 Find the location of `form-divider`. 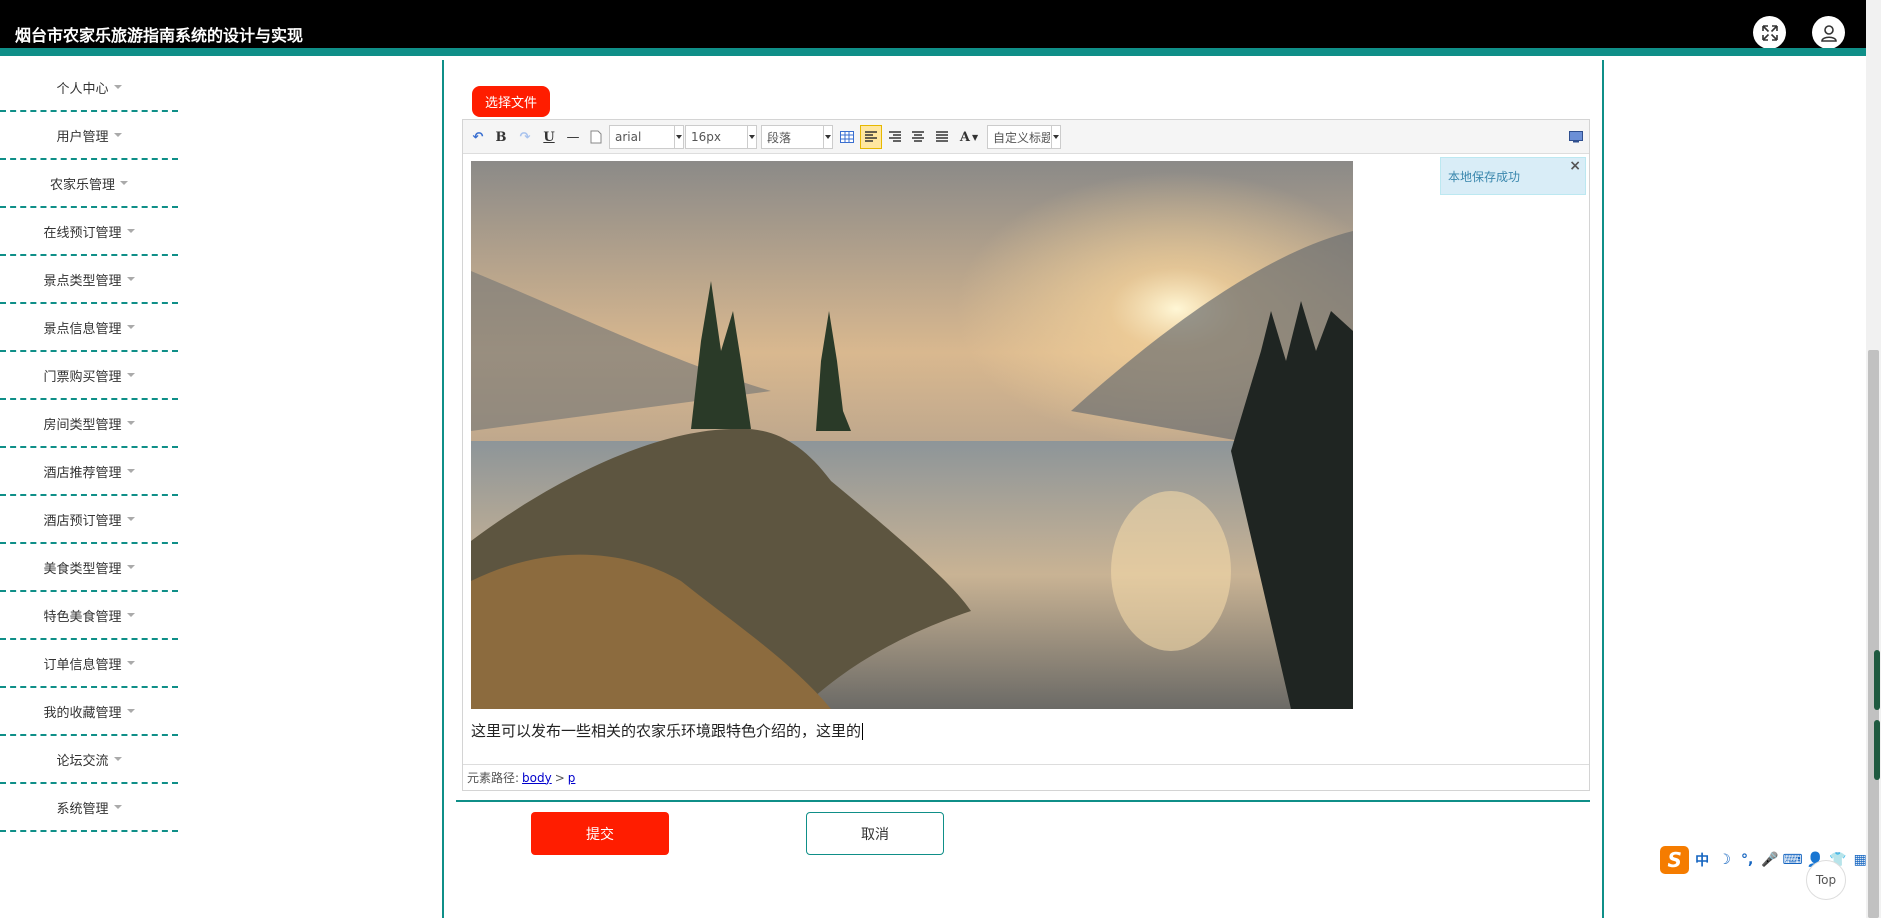

form-divider is located at coordinates (1023, 801).